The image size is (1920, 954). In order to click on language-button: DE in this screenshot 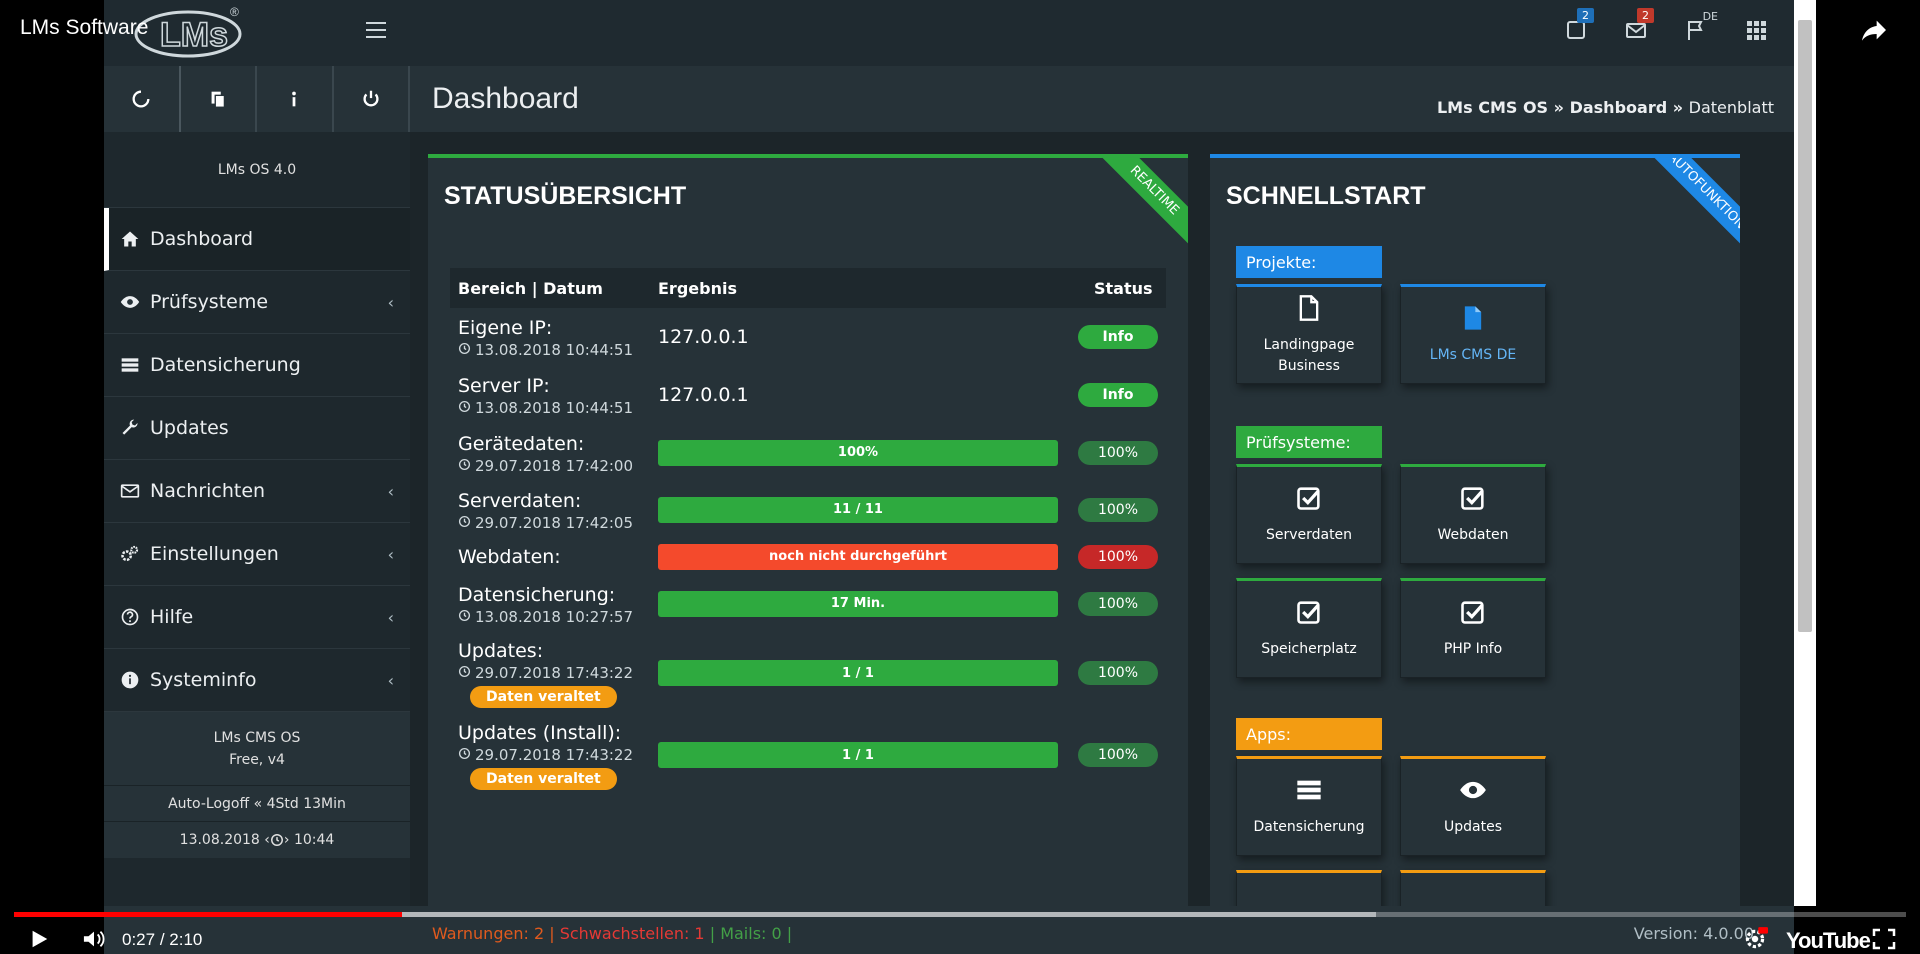, I will do `click(1700, 30)`.